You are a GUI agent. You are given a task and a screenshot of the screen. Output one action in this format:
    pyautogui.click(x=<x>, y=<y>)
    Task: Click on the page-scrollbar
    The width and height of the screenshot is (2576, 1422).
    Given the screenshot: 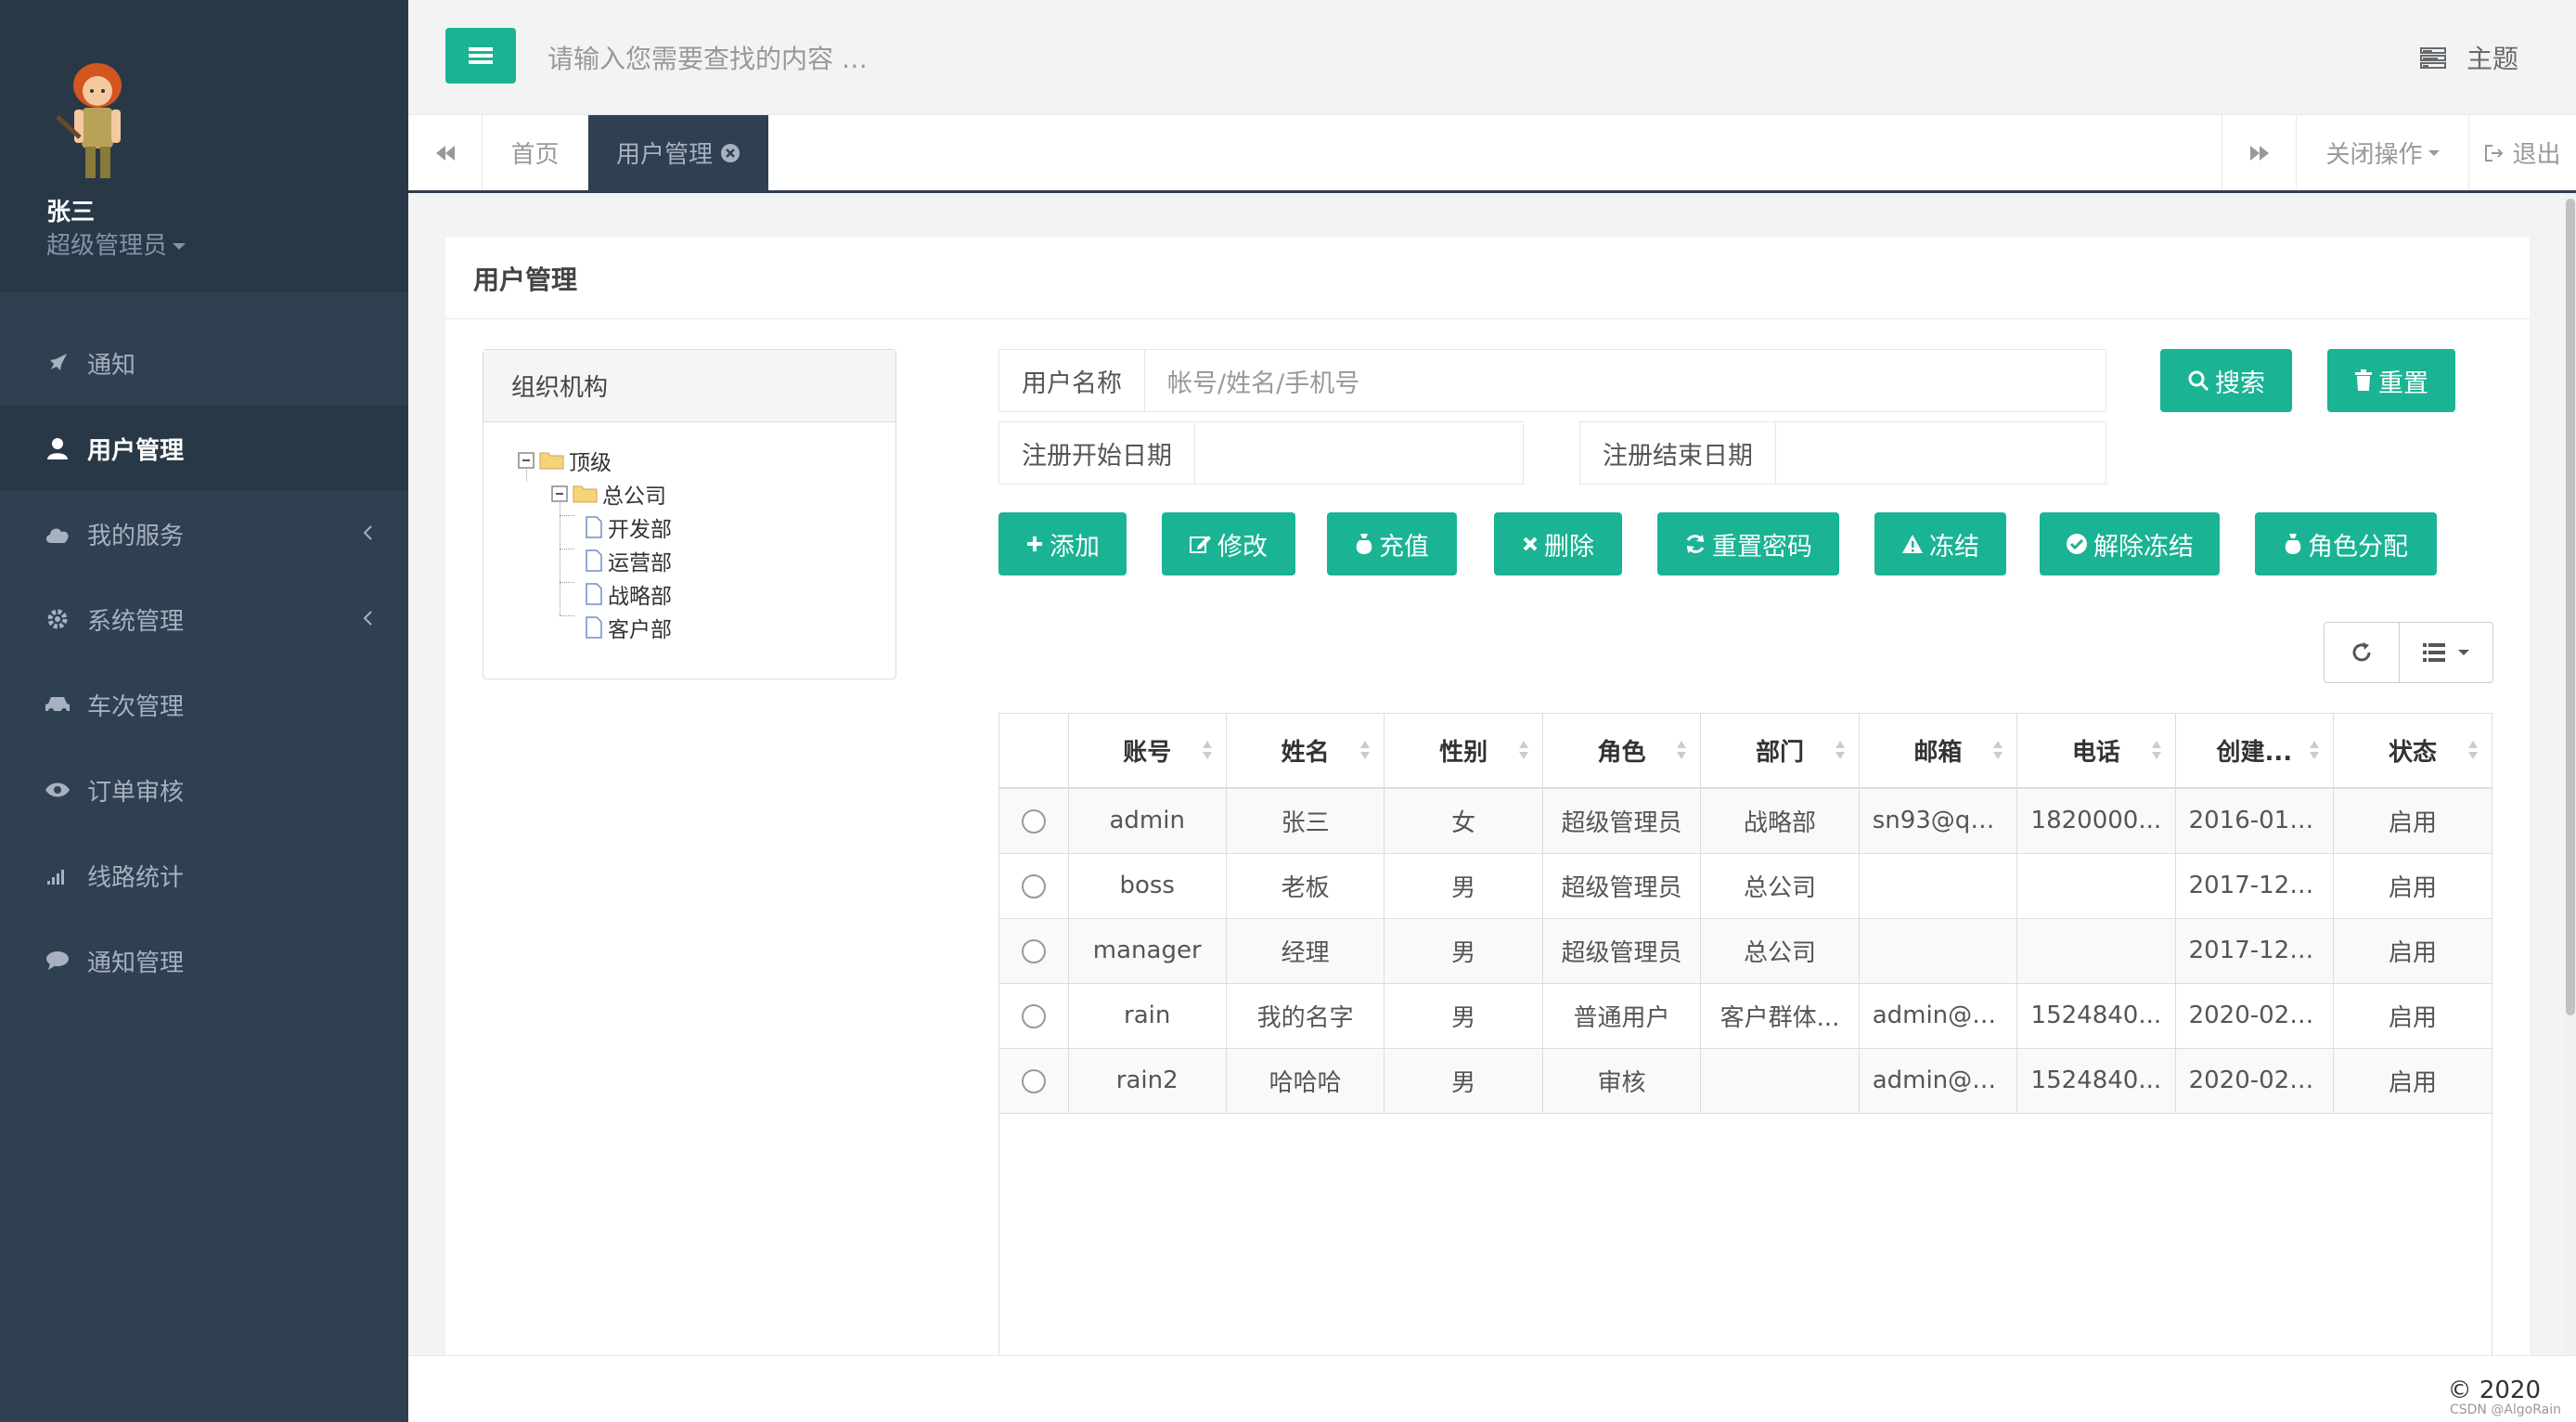 What is the action you would take?
    pyautogui.click(x=2570, y=774)
    